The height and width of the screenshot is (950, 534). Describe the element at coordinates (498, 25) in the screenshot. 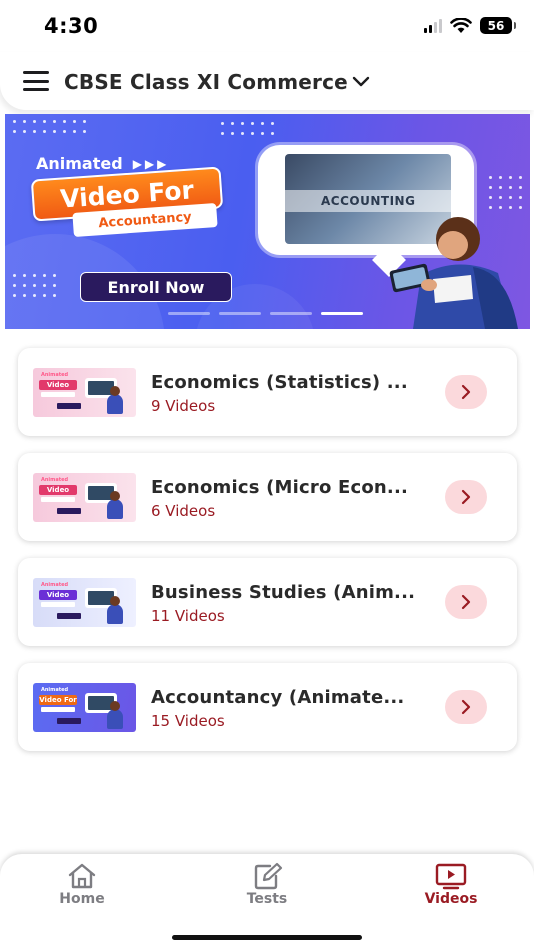

I see `battery-indicator: 56` at that location.